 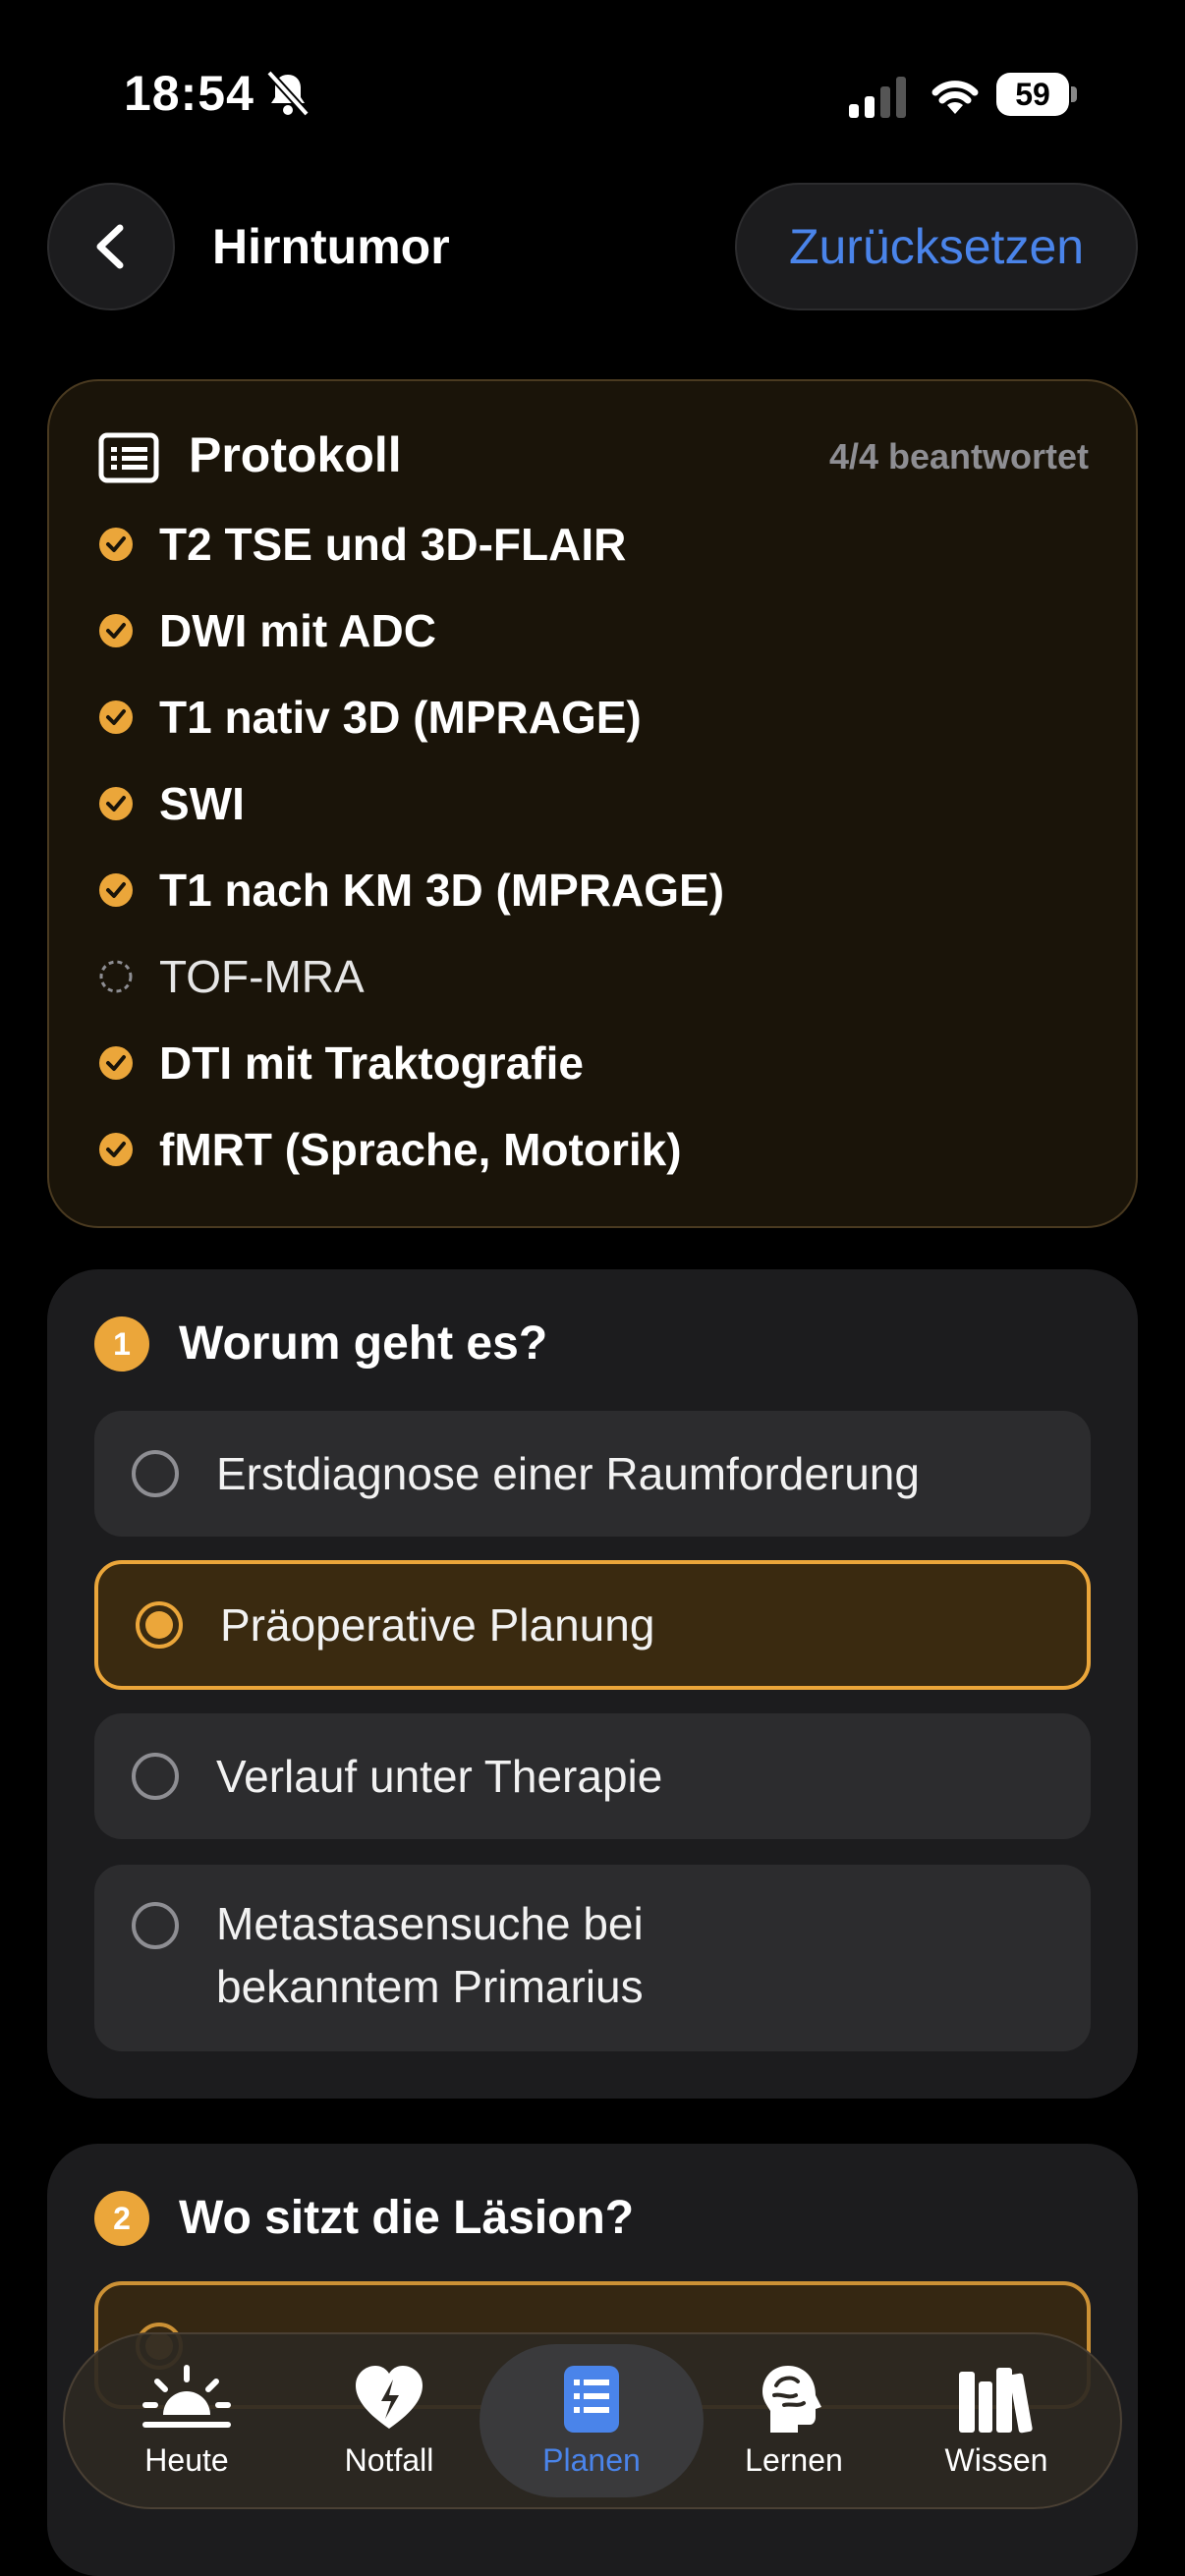 I want to click on dashed-circle-icon, so click(x=116, y=976).